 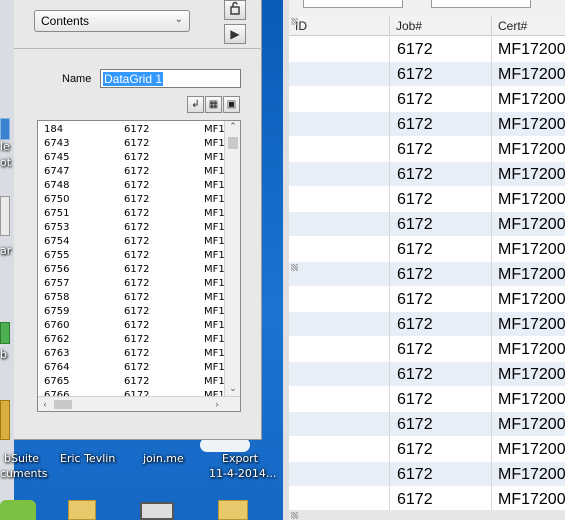 What do you see at coordinates (232, 259) in the screenshot?
I see `contents-vertical-scrollbar: ⌃ ⌄` at bounding box center [232, 259].